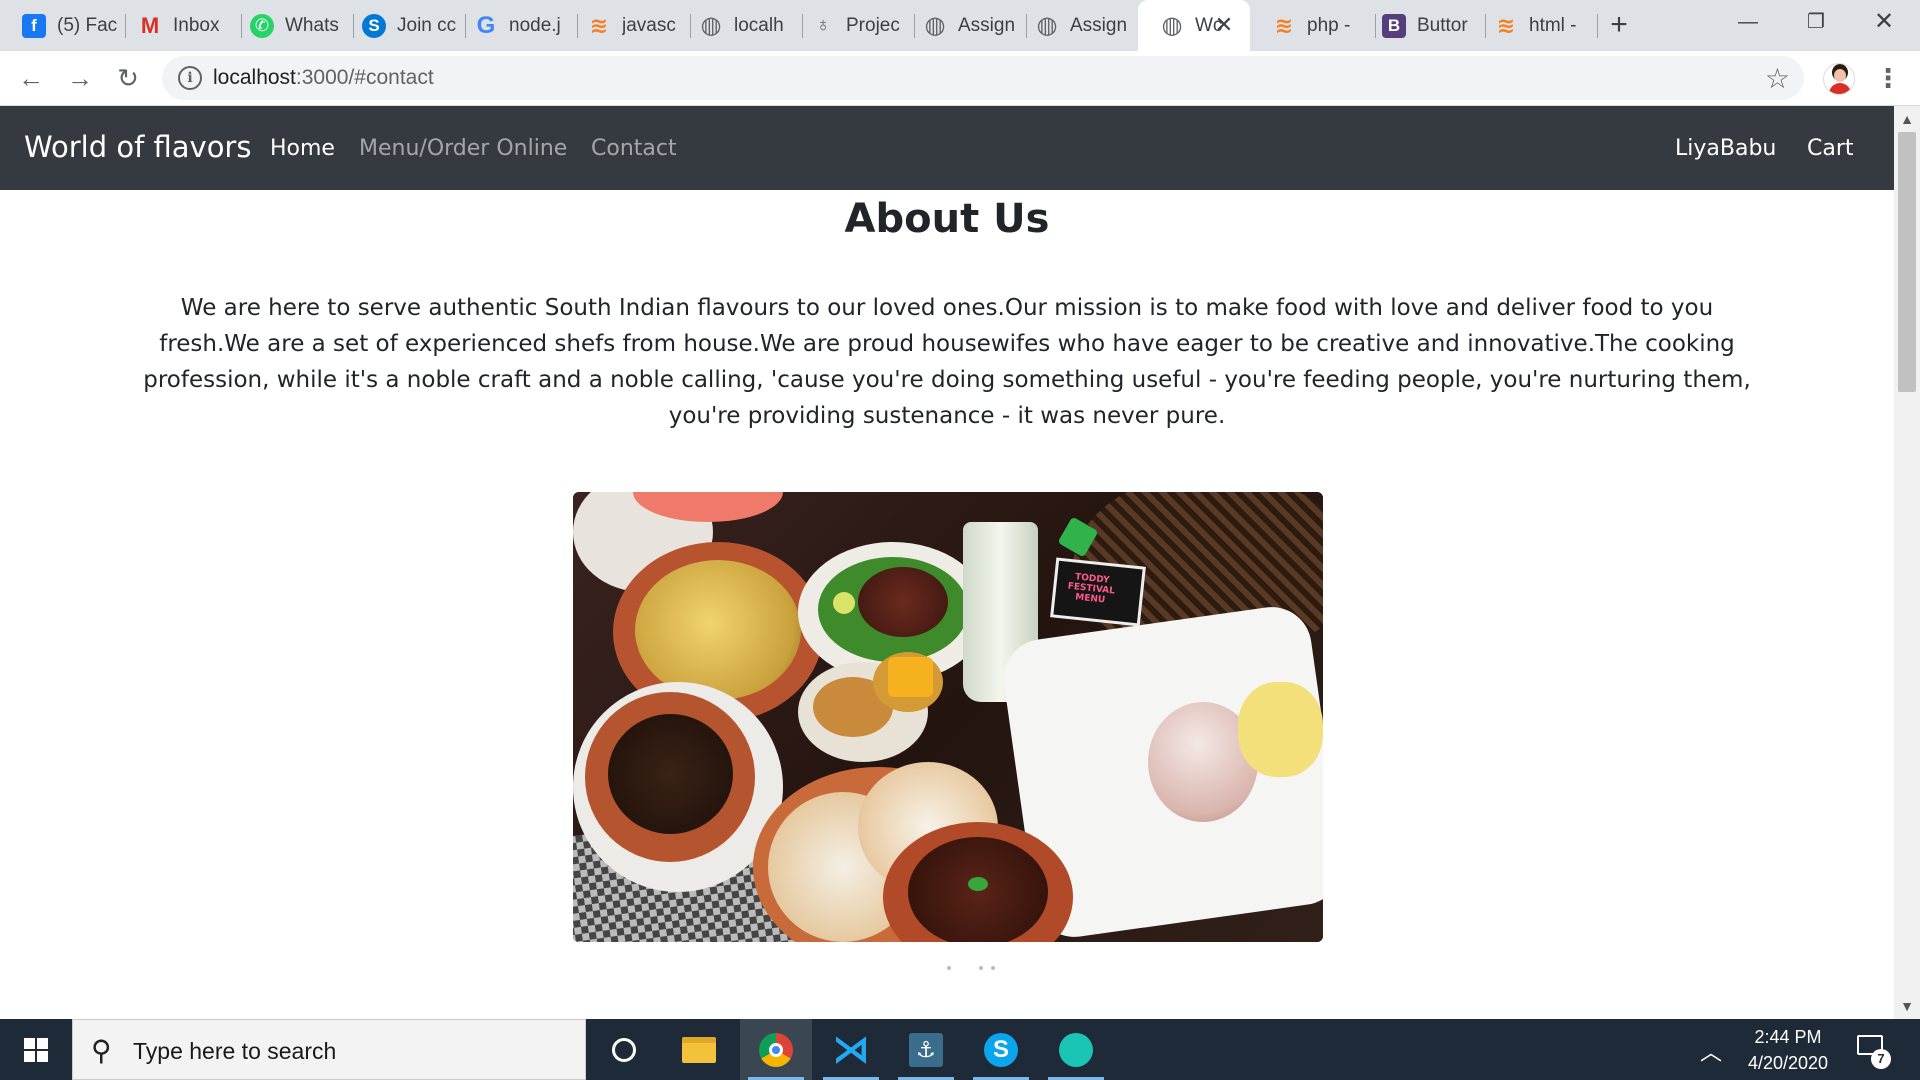 The image size is (1920, 1080). What do you see at coordinates (1394, 25) in the screenshot?
I see `bootstrap-icon: B` at bounding box center [1394, 25].